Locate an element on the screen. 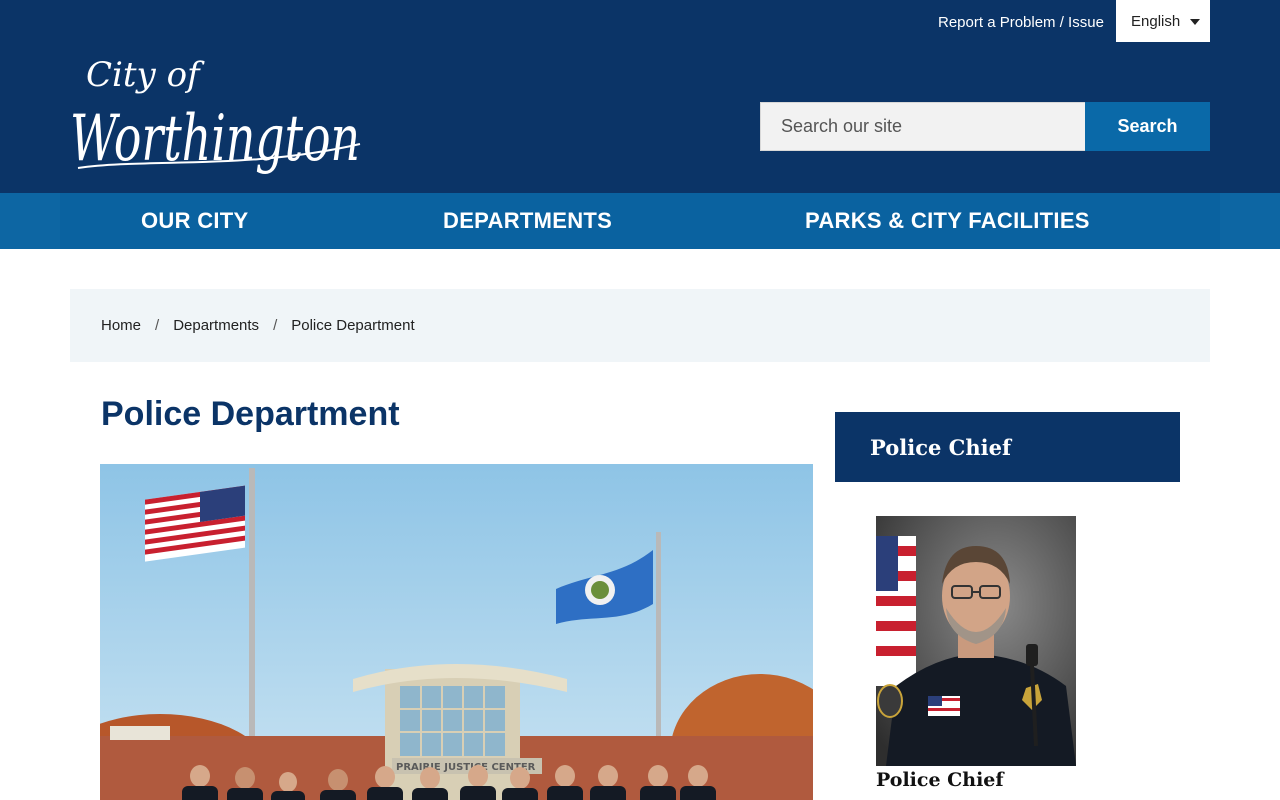 Image resolution: width=1280 pixels, height=800 pixels. police-chief-photo is located at coordinates (976, 641).